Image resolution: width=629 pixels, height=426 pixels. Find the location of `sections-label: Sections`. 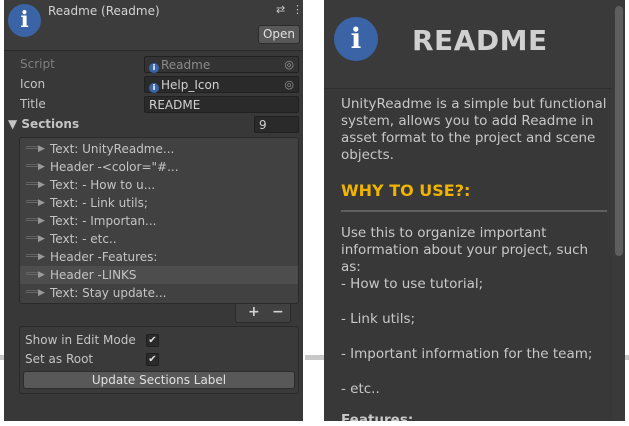

sections-label: Sections is located at coordinates (50, 124).